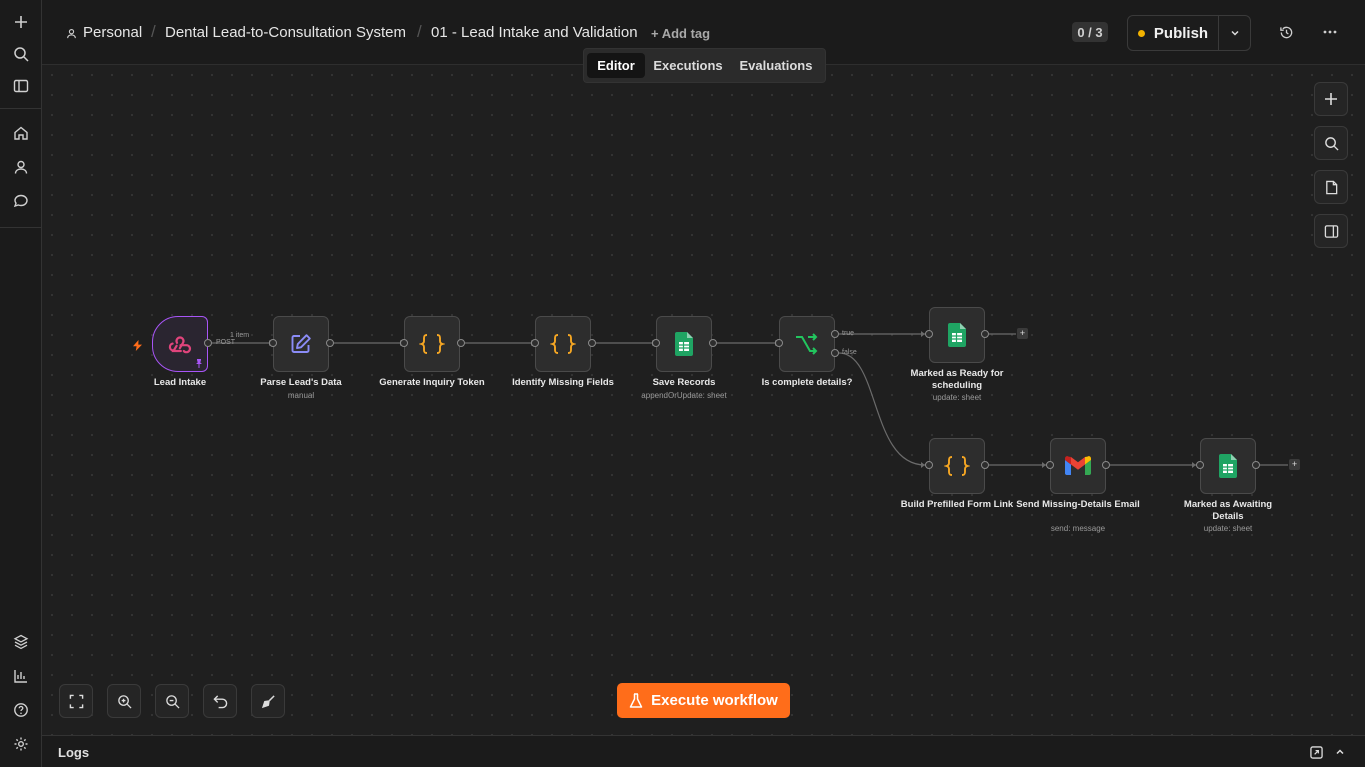 The height and width of the screenshot is (767, 1365). I want to click on add-node-button, so click(1331, 99).